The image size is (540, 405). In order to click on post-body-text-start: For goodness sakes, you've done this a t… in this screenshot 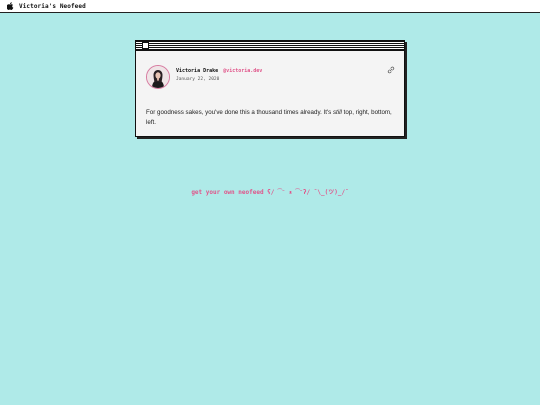, I will do `click(239, 112)`.